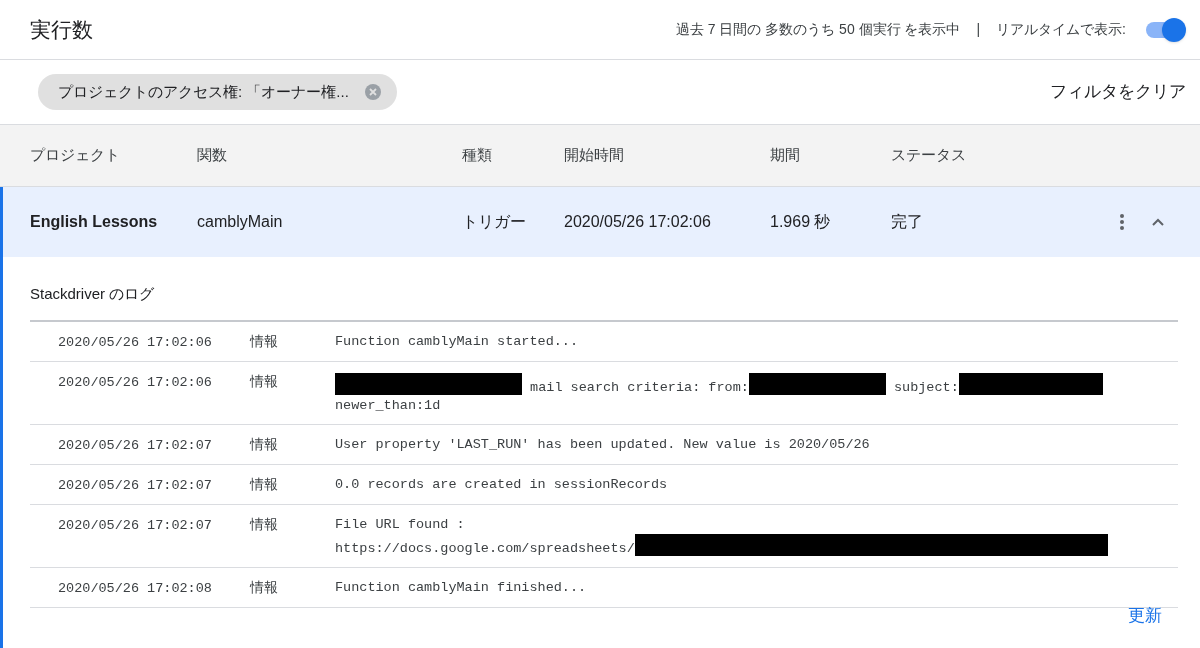 The height and width of the screenshot is (648, 1200). Describe the element at coordinates (135, 588) in the screenshot. I see `log-time: 2020/05/26 17:02:08` at that location.